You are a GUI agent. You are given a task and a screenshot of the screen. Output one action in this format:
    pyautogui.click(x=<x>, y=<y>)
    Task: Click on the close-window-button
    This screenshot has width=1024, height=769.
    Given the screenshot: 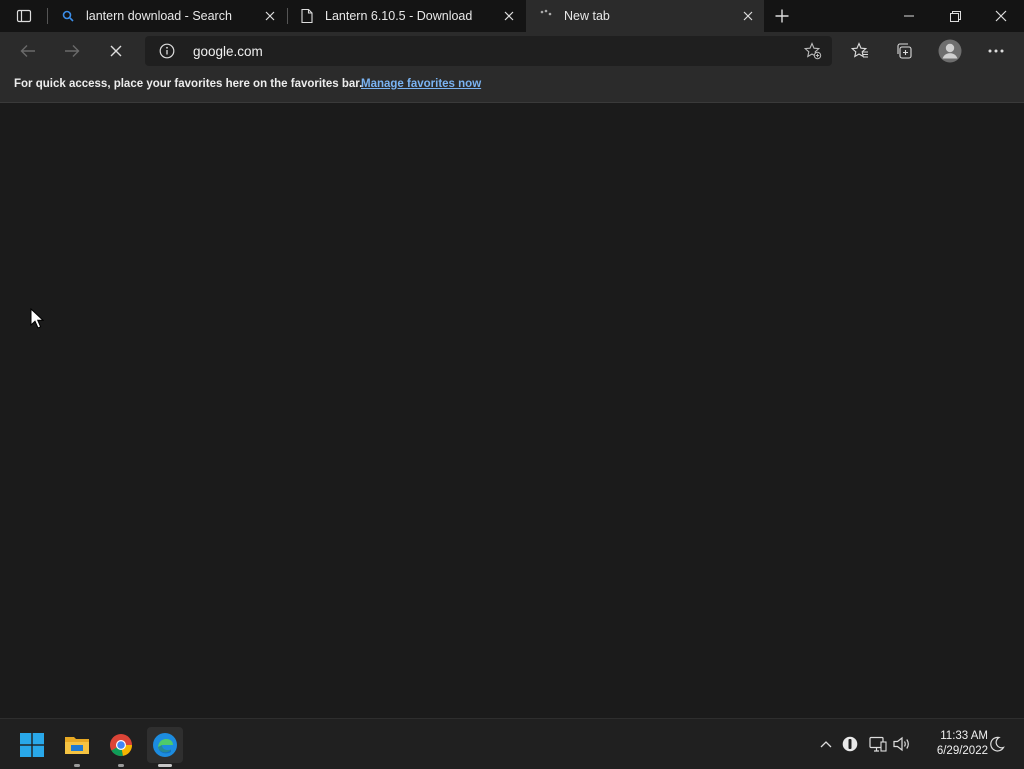 What is the action you would take?
    pyautogui.click(x=1001, y=16)
    